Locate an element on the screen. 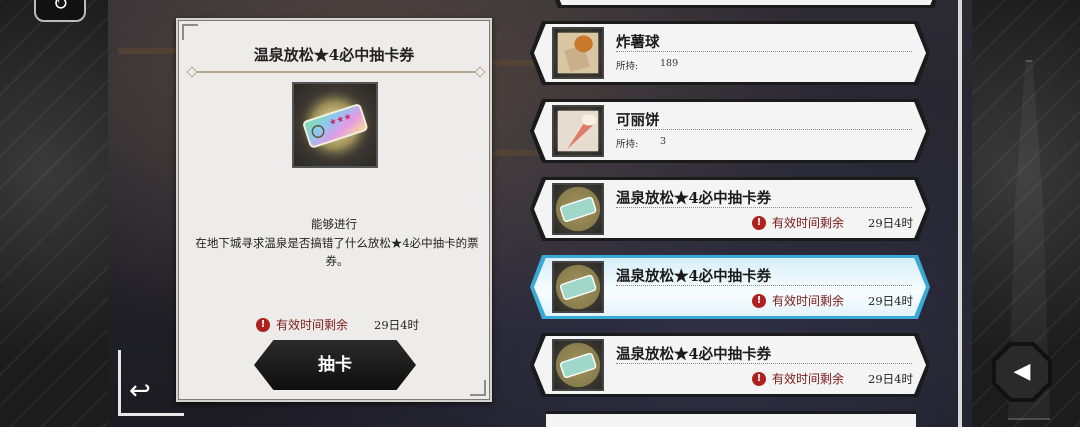 The width and height of the screenshot is (1080, 427). return-button: ↩ is located at coordinates (151, 383).